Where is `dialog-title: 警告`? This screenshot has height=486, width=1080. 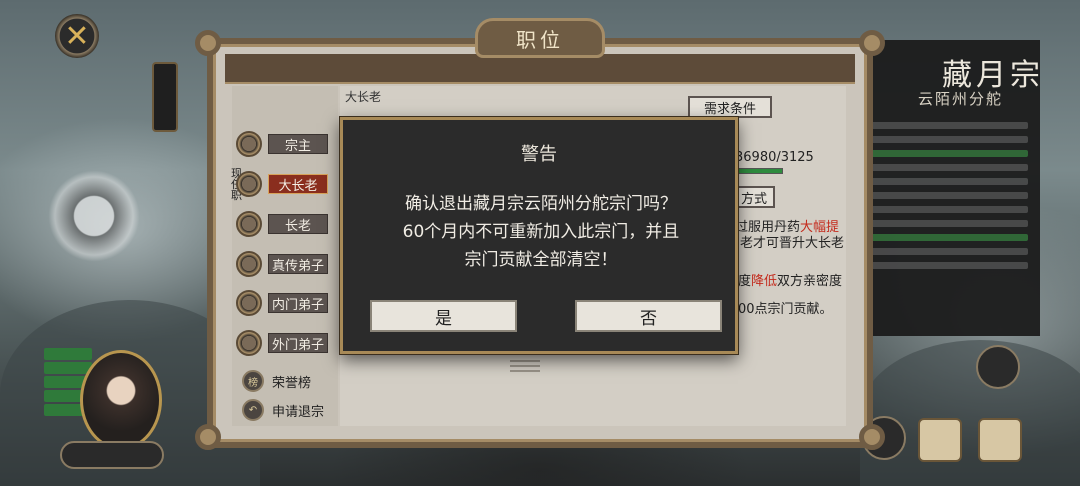
dialog-title: 警告 is located at coordinates (539, 154).